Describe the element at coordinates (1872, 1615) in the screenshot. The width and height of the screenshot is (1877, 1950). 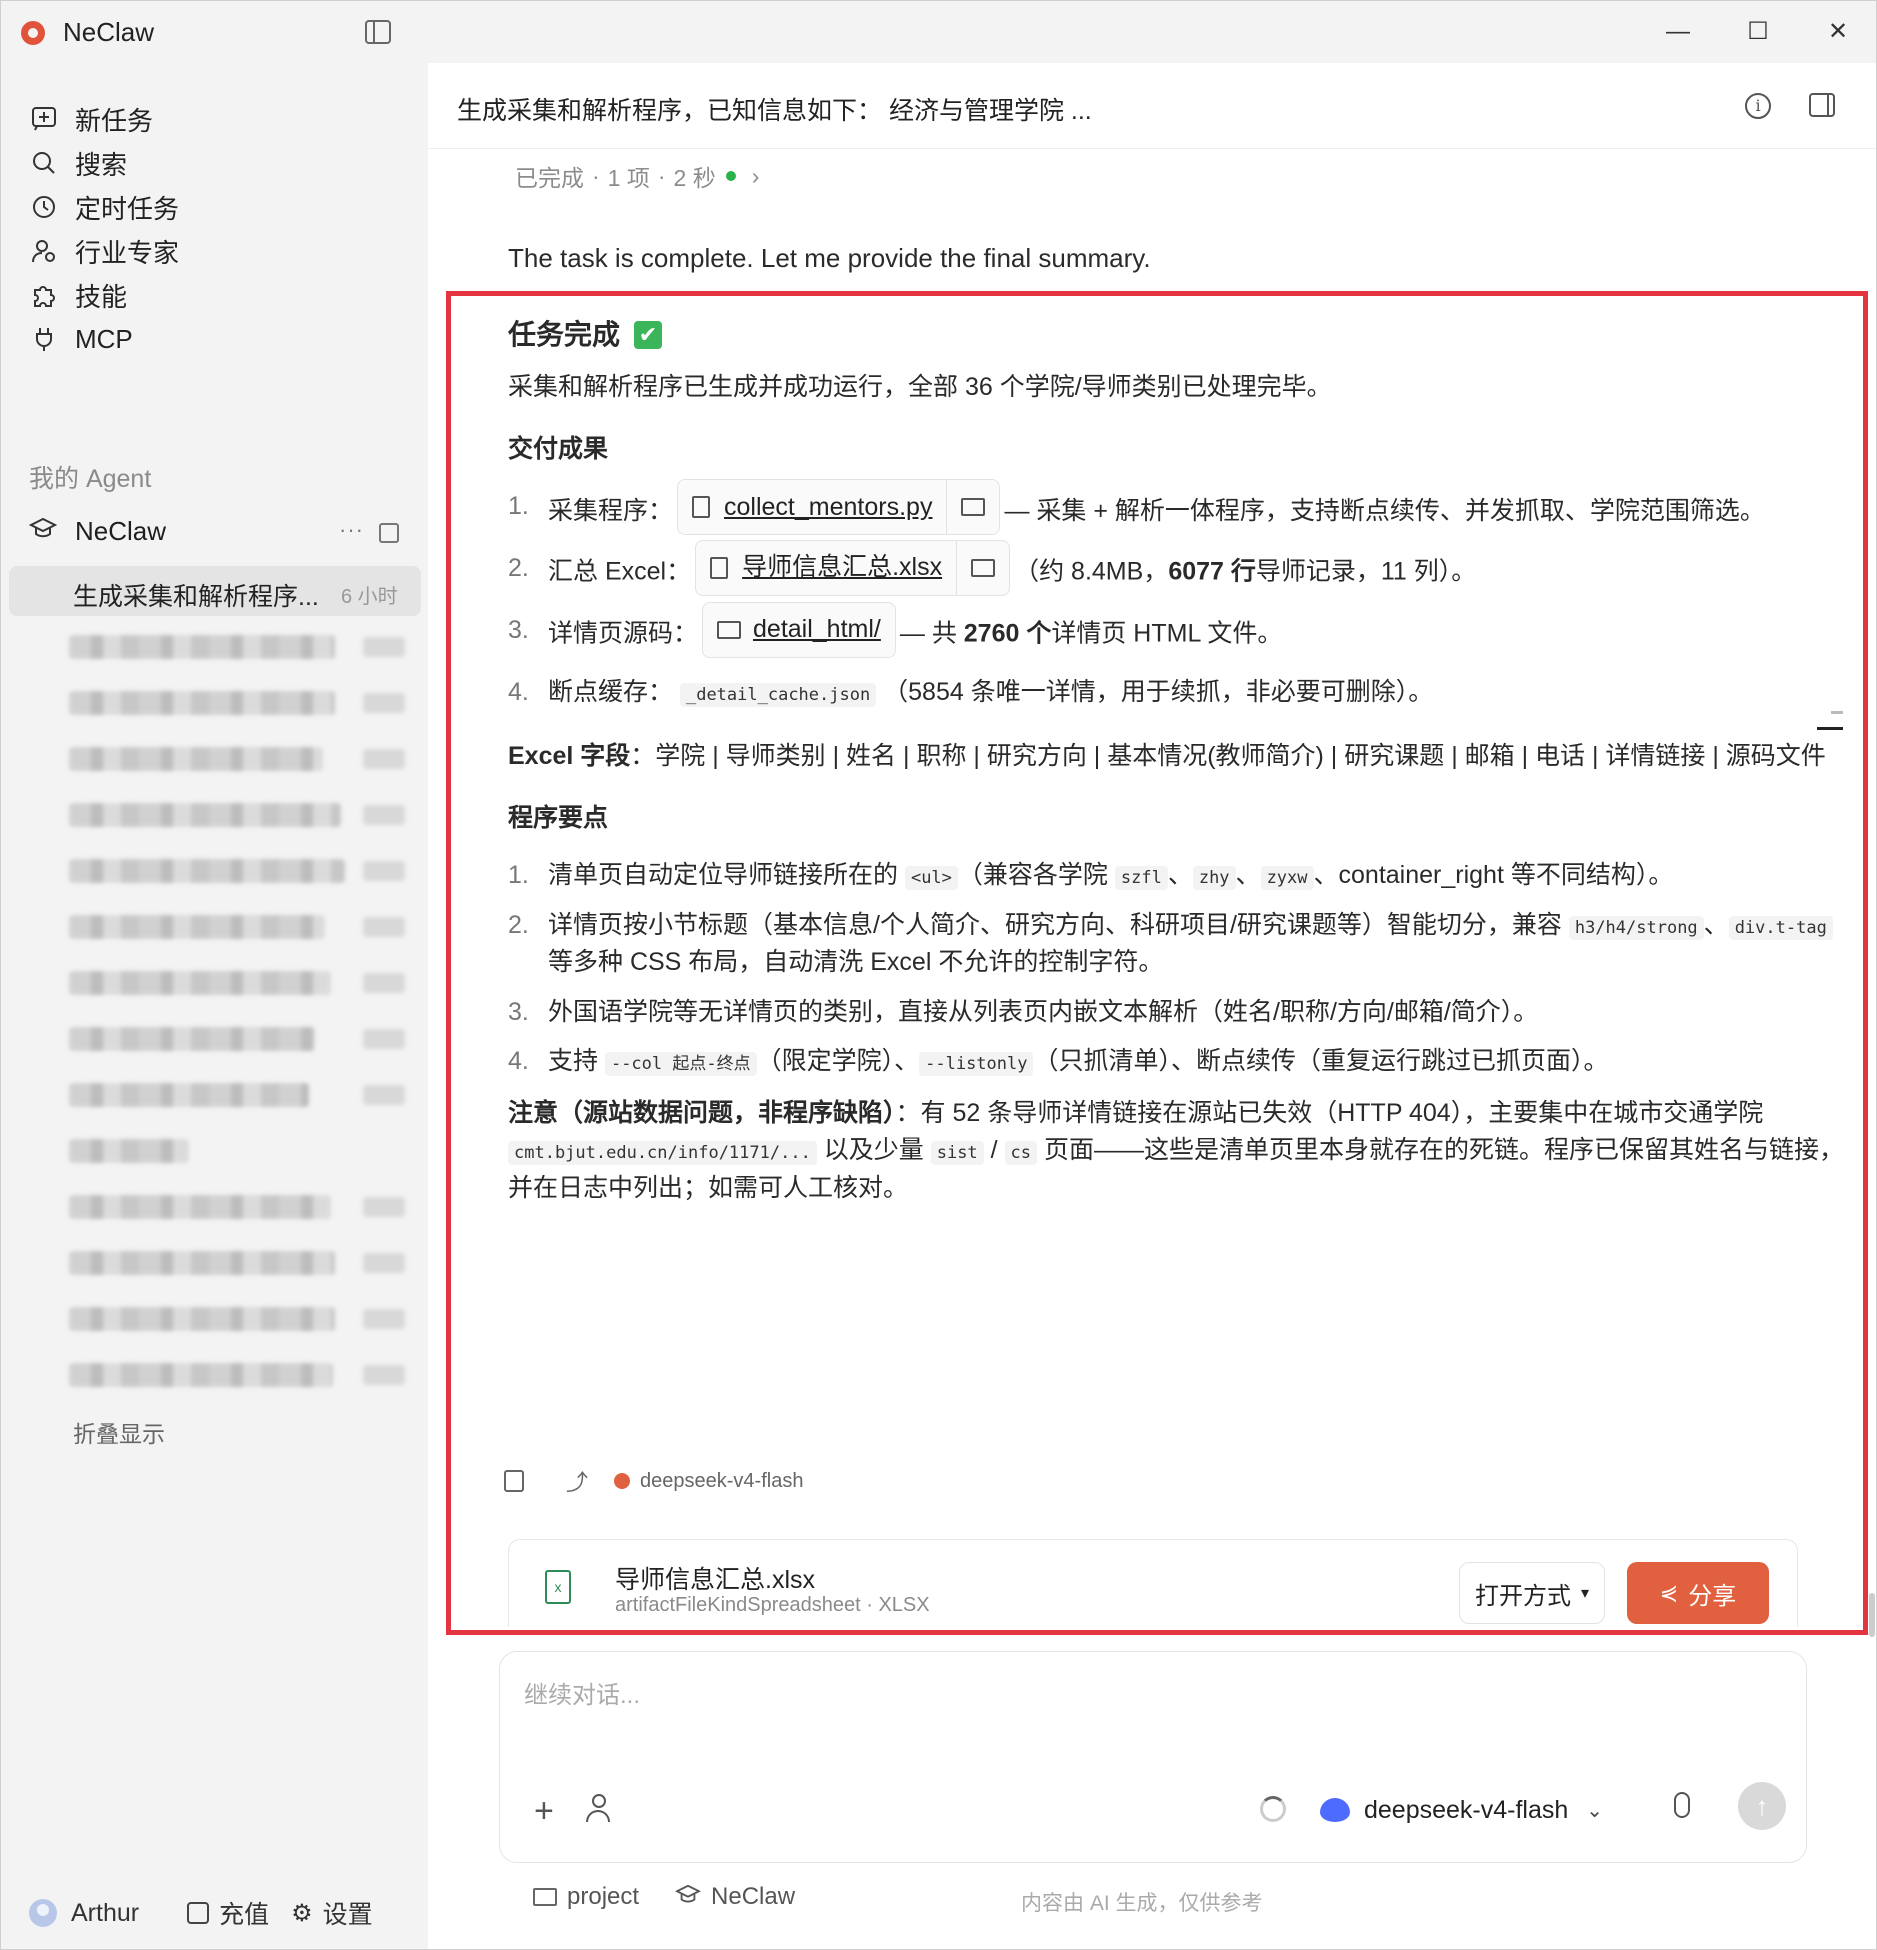
I see `scrollbar` at that location.